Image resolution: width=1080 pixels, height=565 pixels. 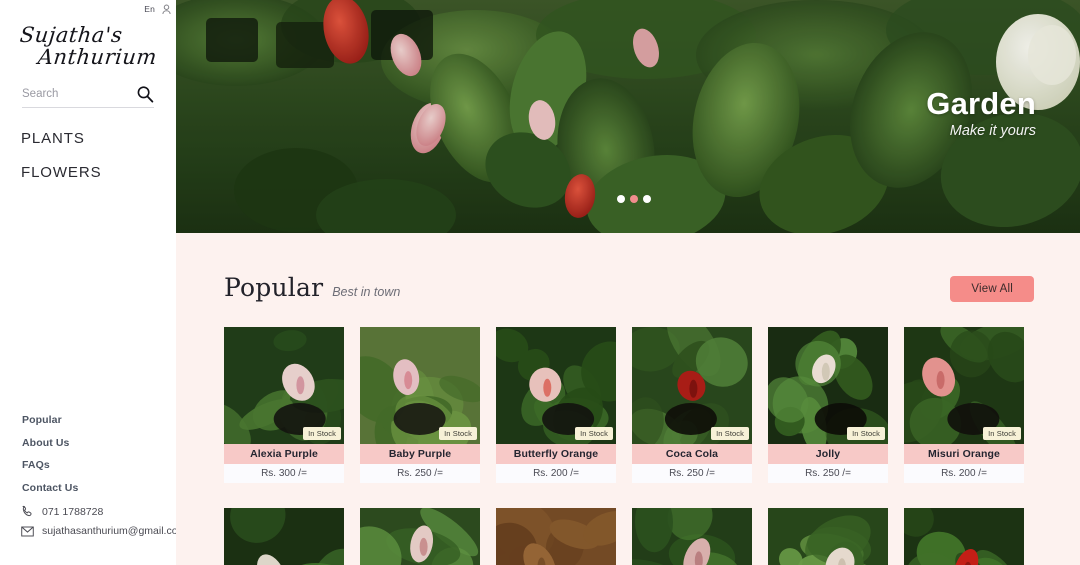 I want to click on product-price: Rs. 300 /=, so click(x=284, y=473).